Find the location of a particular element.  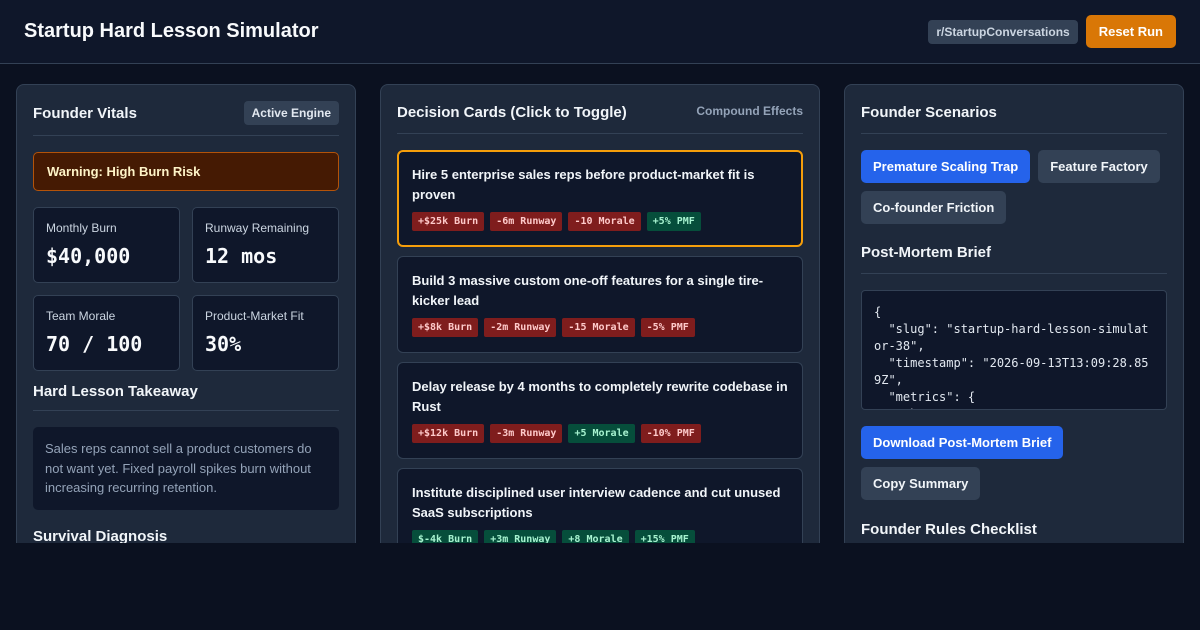

stat-value: 70 / 100 is located at coordinates (94, 344).